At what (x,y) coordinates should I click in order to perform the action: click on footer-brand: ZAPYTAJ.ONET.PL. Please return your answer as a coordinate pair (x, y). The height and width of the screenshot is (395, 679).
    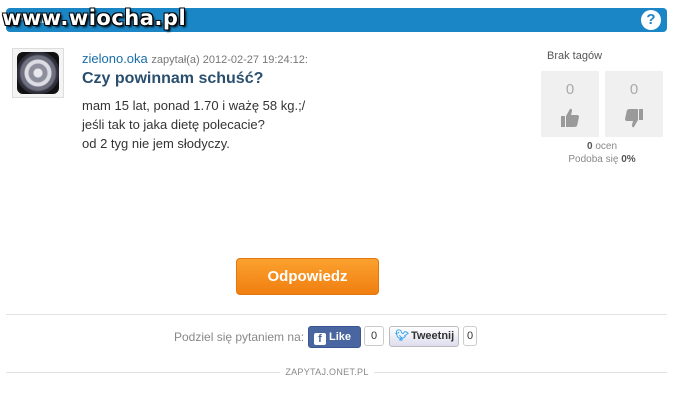
    Looking at the image, I should click on (327, 372).